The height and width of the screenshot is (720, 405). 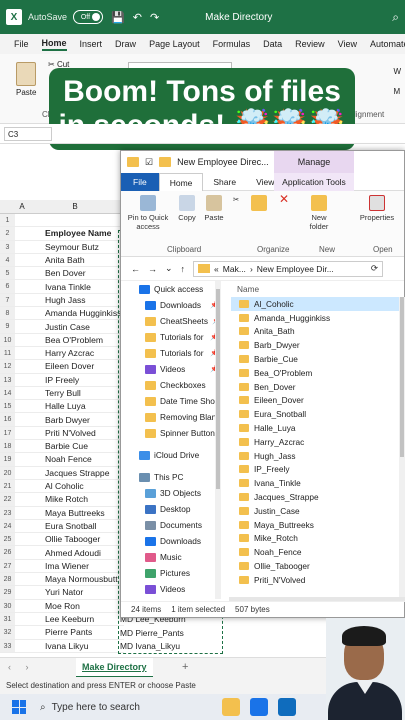 I want to click on employee-name-cell: Maya Buttreeks, so click(x=60, y=513).